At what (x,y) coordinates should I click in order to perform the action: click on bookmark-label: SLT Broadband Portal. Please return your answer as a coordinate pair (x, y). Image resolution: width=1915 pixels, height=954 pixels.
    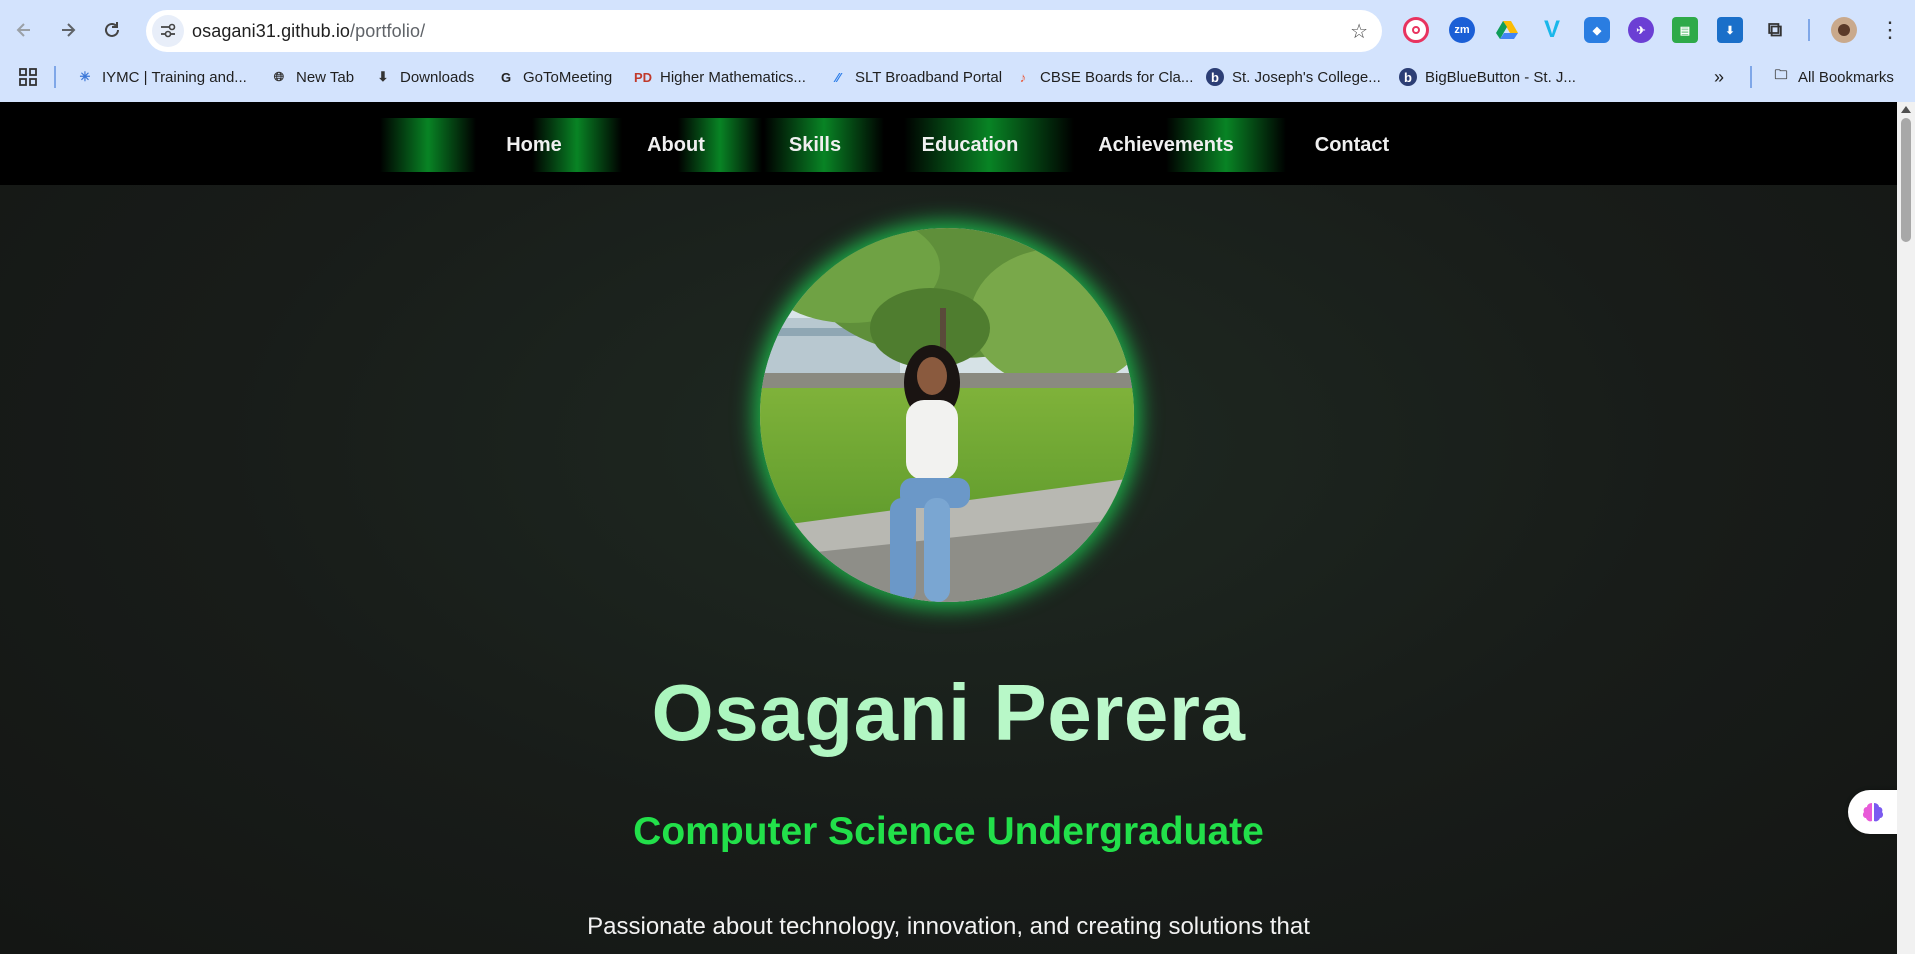
    Looking at the image, I should click on (929, 77).